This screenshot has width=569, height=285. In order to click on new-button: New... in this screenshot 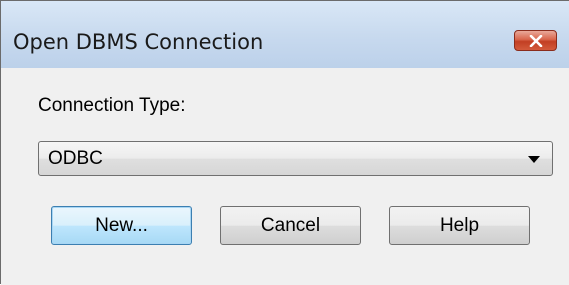, I will do `click(121, 225)`.